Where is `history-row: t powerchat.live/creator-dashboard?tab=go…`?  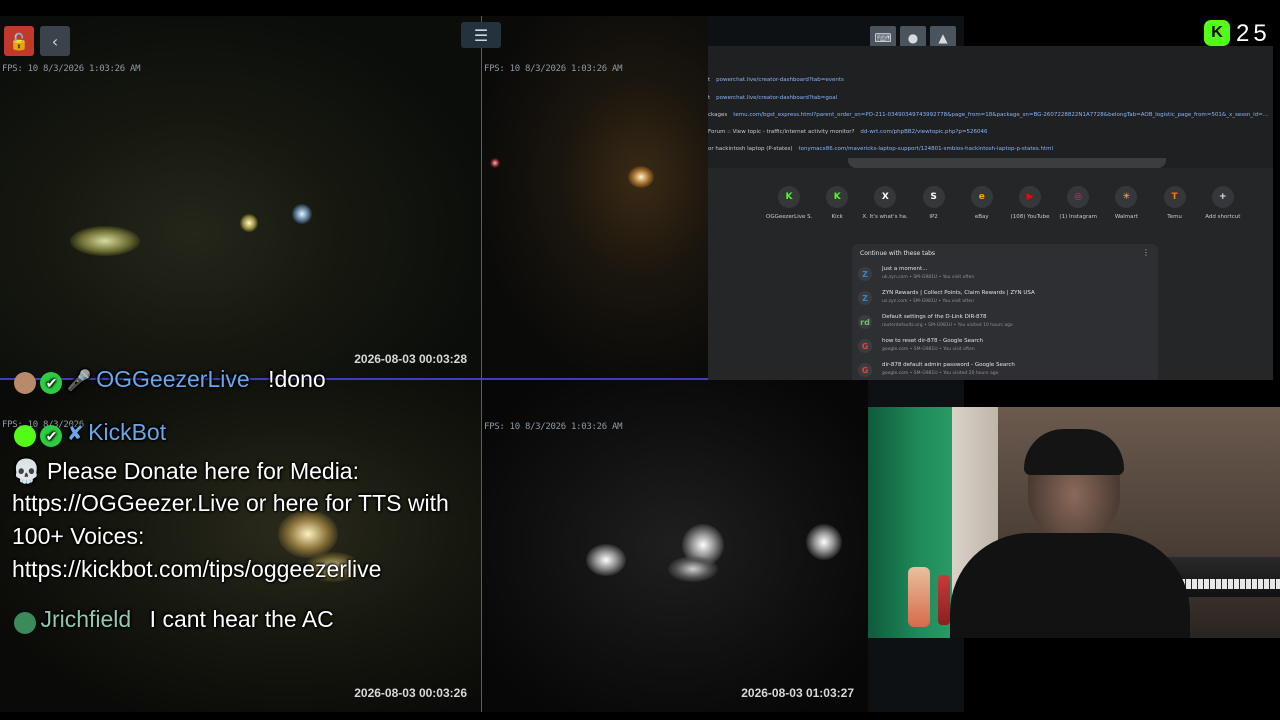
history-row: t powerchat.live/creator-dashboard?tab=go… is located at coordinates (772, 98).